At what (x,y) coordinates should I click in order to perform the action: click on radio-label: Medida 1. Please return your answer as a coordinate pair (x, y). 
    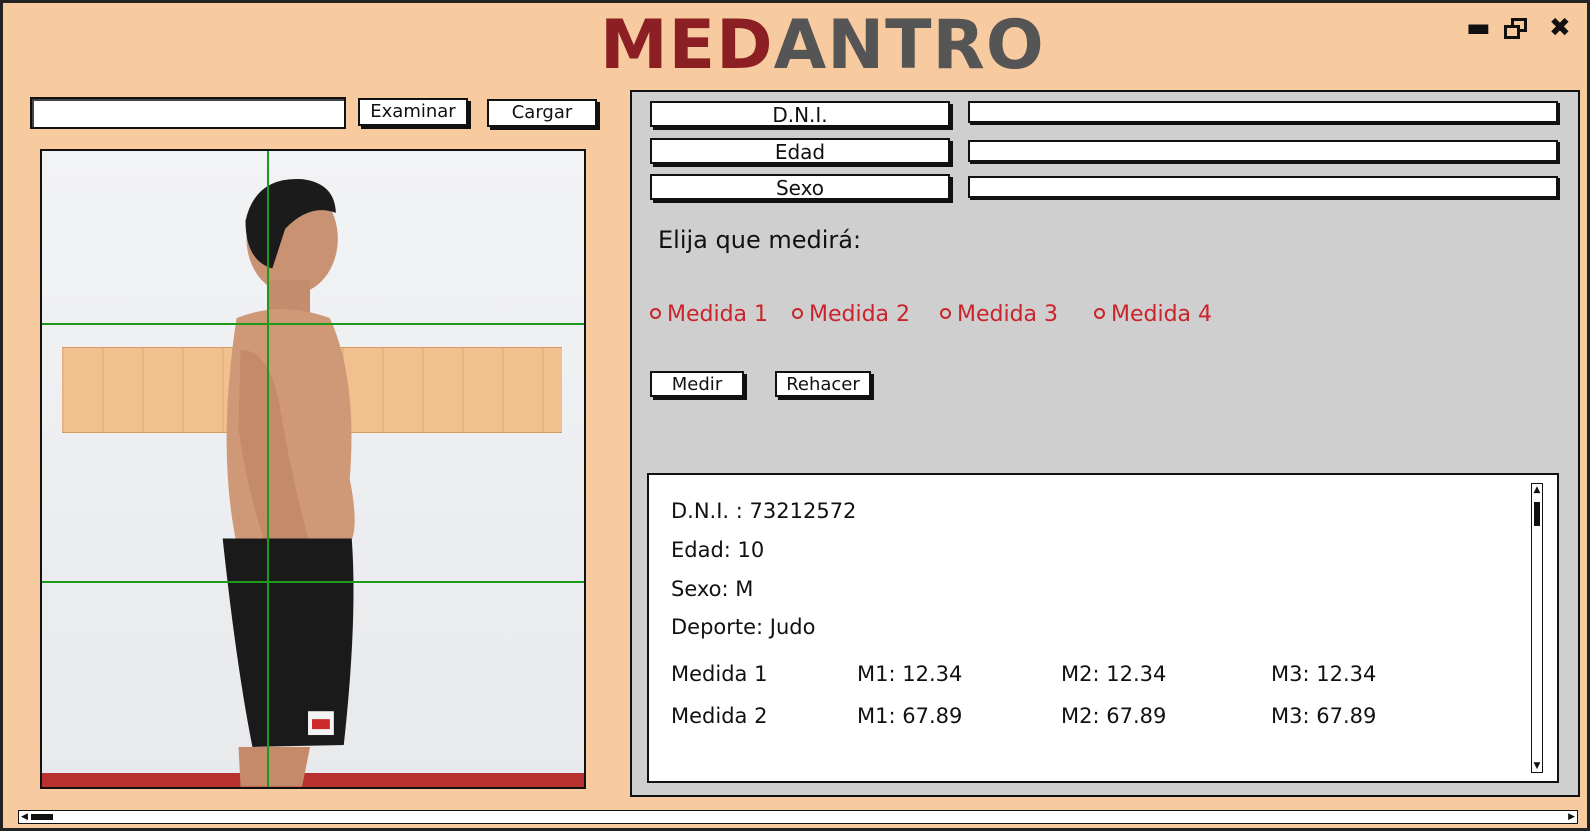
    Looking at the image, I should click on (718, 314).